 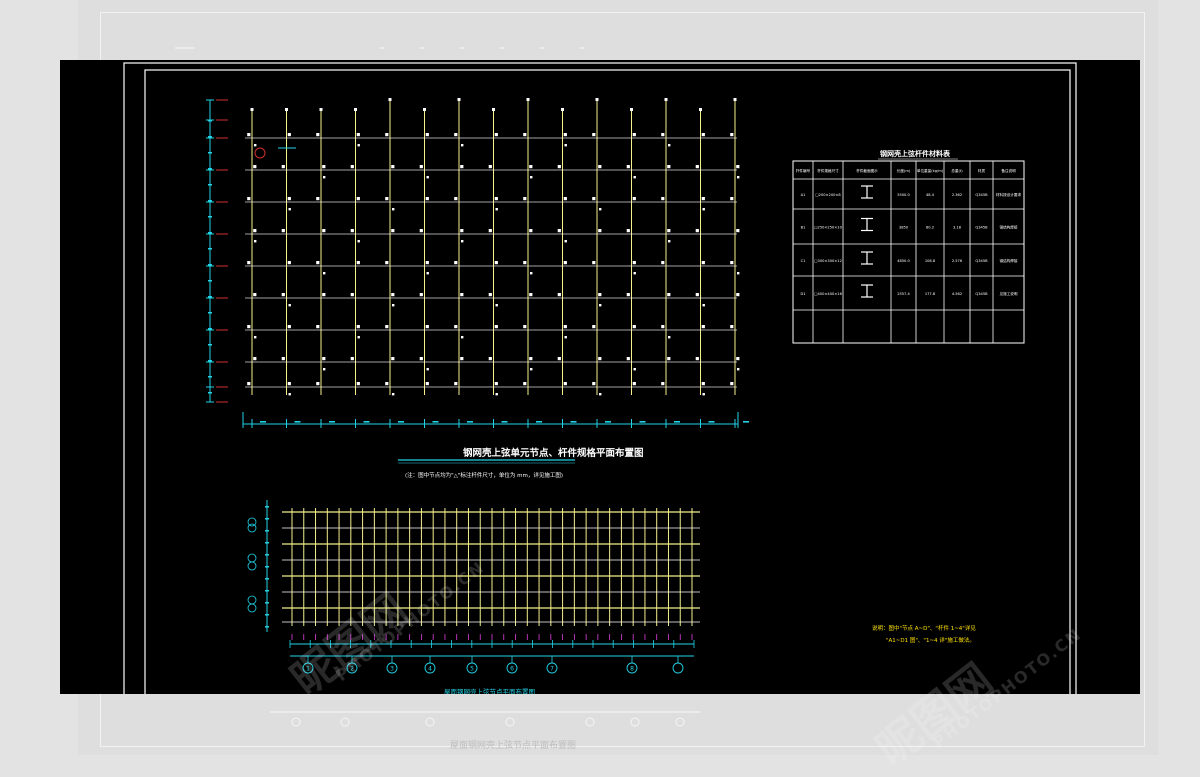 I want to click on plan2-axis-label: 1, so click(x=308, y=669).